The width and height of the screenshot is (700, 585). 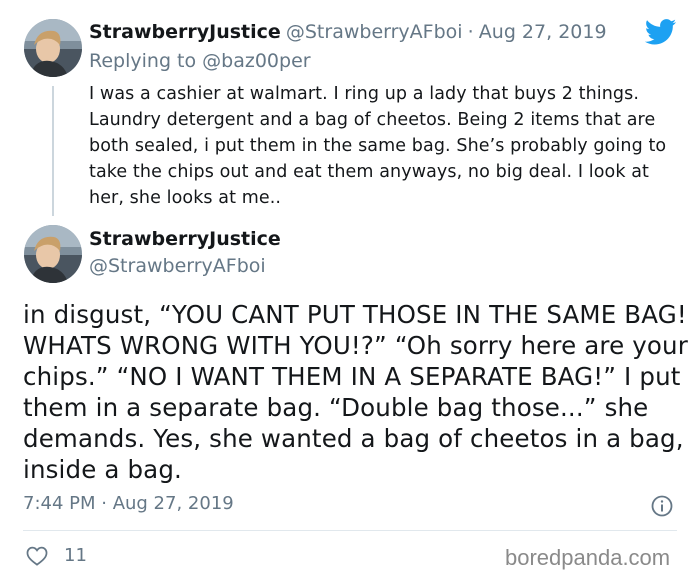 What do you see at coordinates (350, 530) in the screenshot?
I see `divider` at bounding box center [350, 530].